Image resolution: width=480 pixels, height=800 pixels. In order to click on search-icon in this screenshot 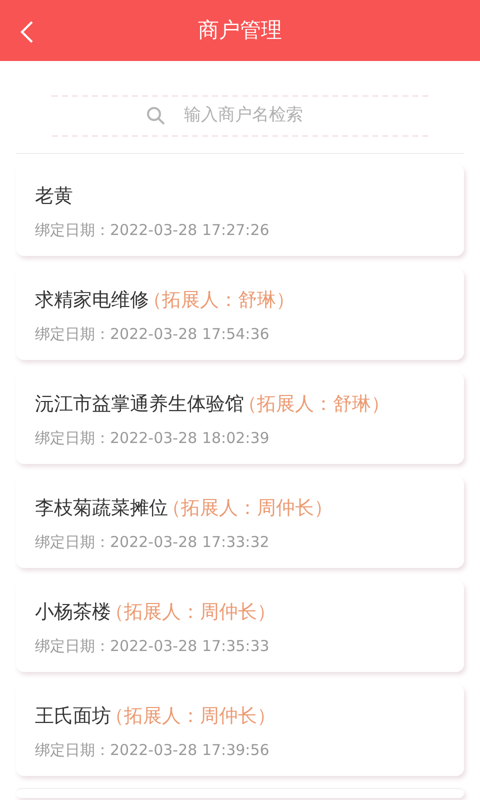, I will do `click(156, 116)`.